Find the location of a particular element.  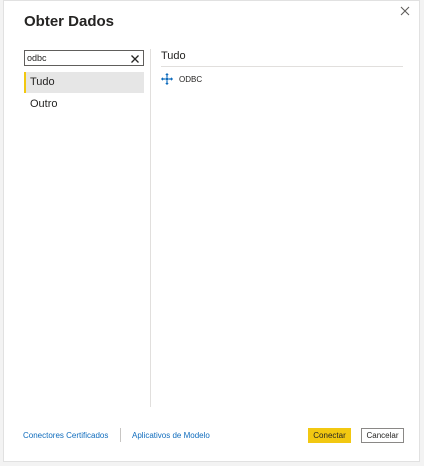

category-nav: Tudo Outro is located at coordinates (84, 94).